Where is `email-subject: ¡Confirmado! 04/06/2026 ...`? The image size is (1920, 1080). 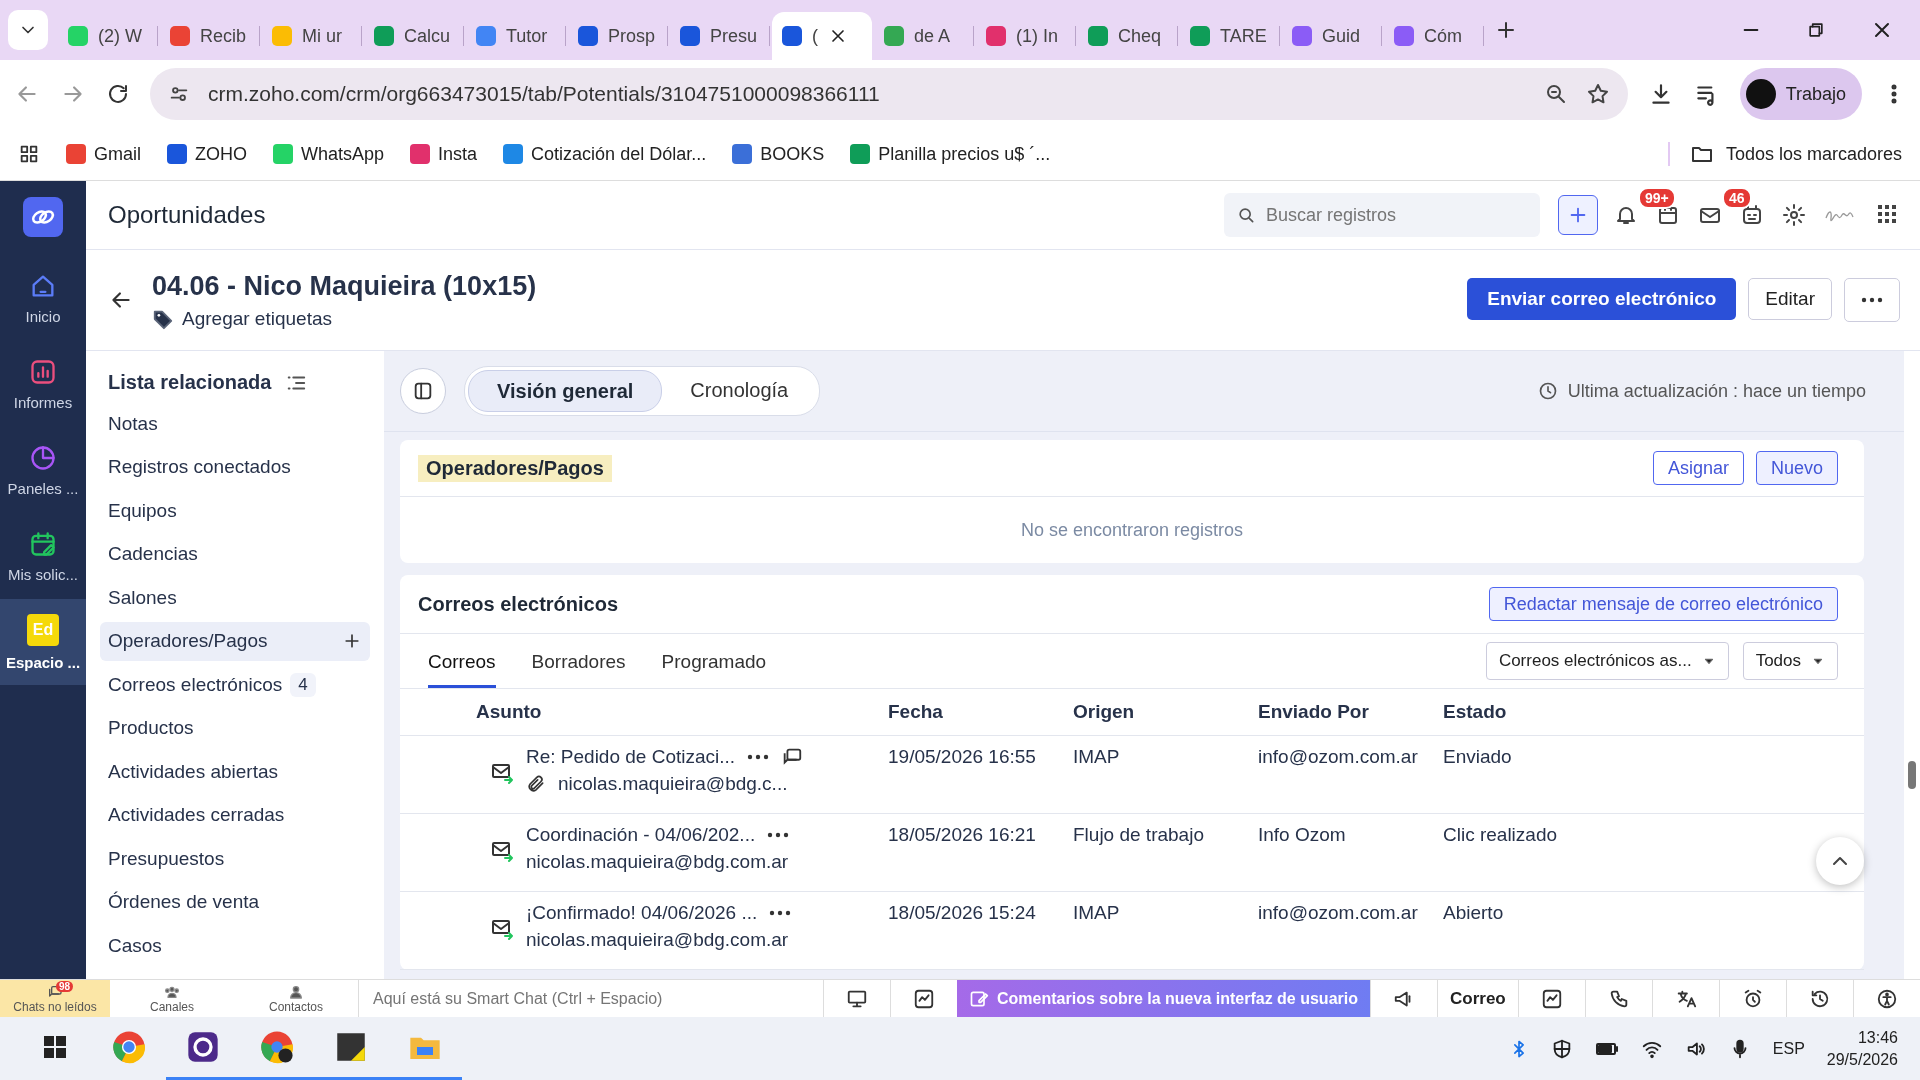
email-subject: ¡Confirmado! 04/06/2026 ... is located at coordinates (642, 913).